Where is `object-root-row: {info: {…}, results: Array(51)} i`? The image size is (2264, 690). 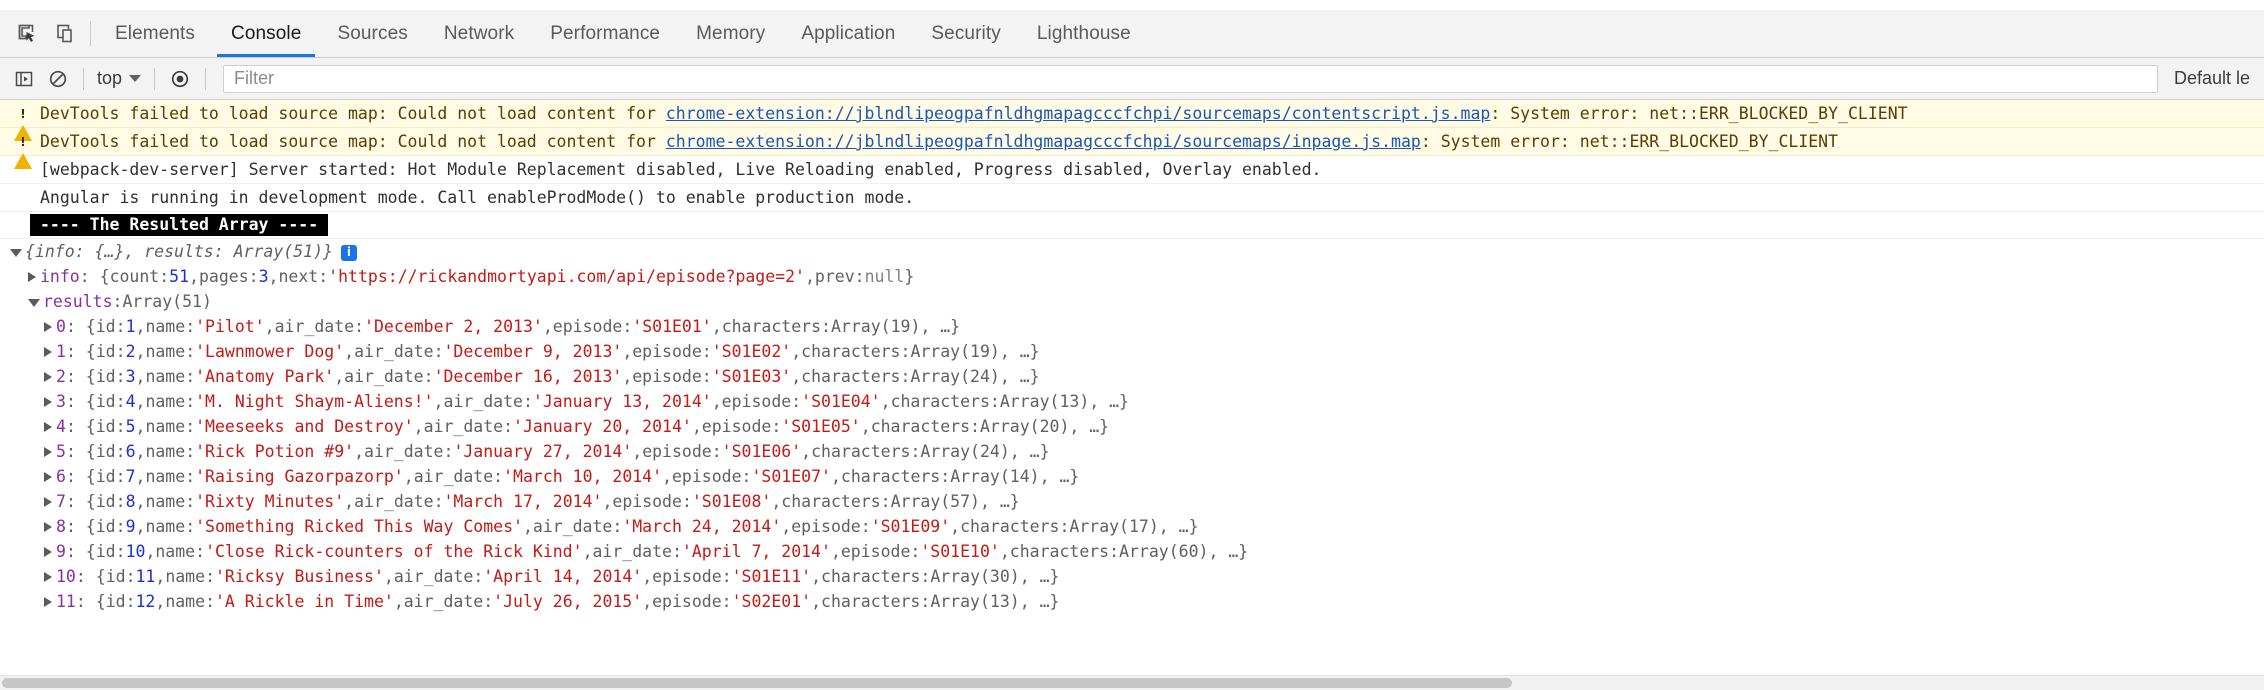 object-root-row: {info: {…}, results: Array(51)} i is located at coordinates (1132, 251).